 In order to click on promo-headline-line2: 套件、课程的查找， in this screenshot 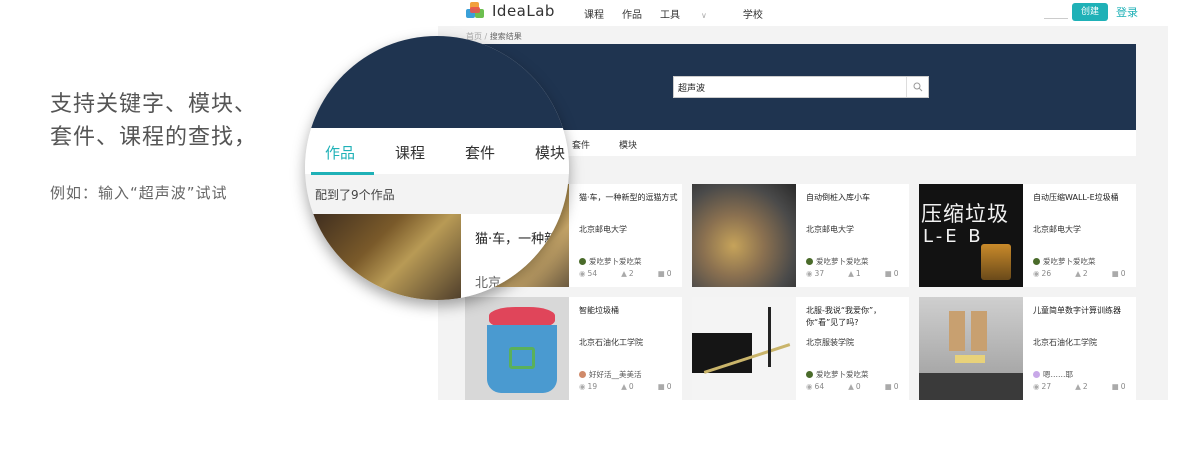, I will do `click(154, 137)`.